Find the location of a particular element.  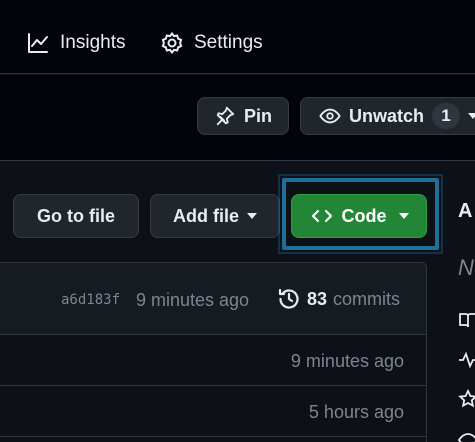

nav-insights: Insights is located at coordinates (75, 43).